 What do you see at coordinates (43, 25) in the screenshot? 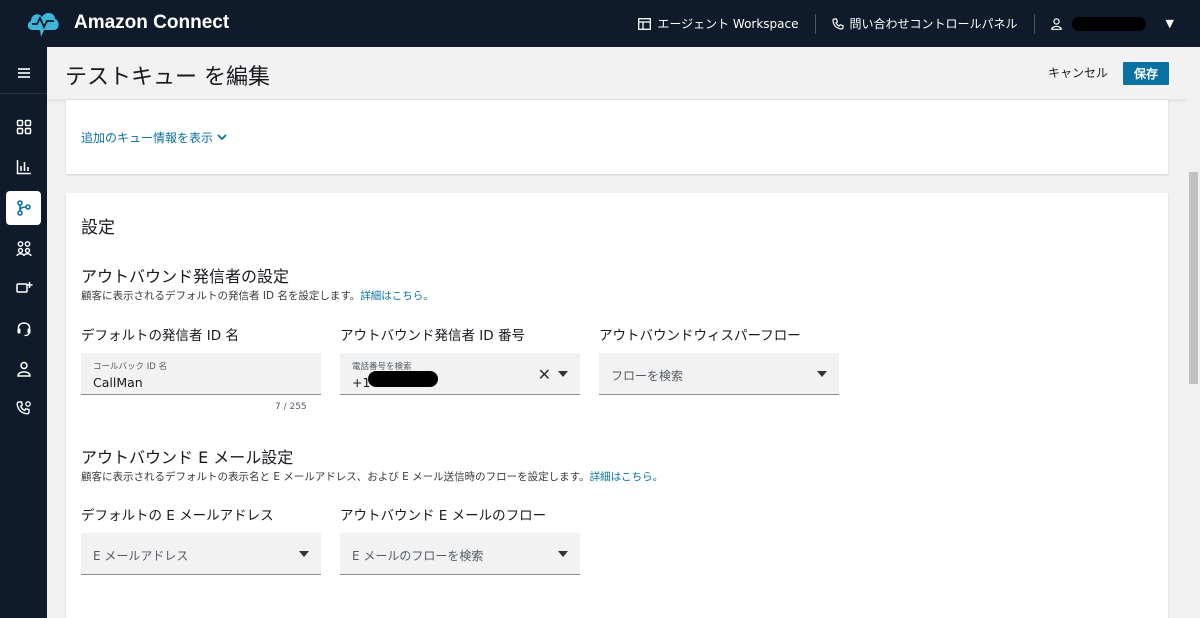
I see `amazon-connect-logo-icon` at bounding box center [43, 25].